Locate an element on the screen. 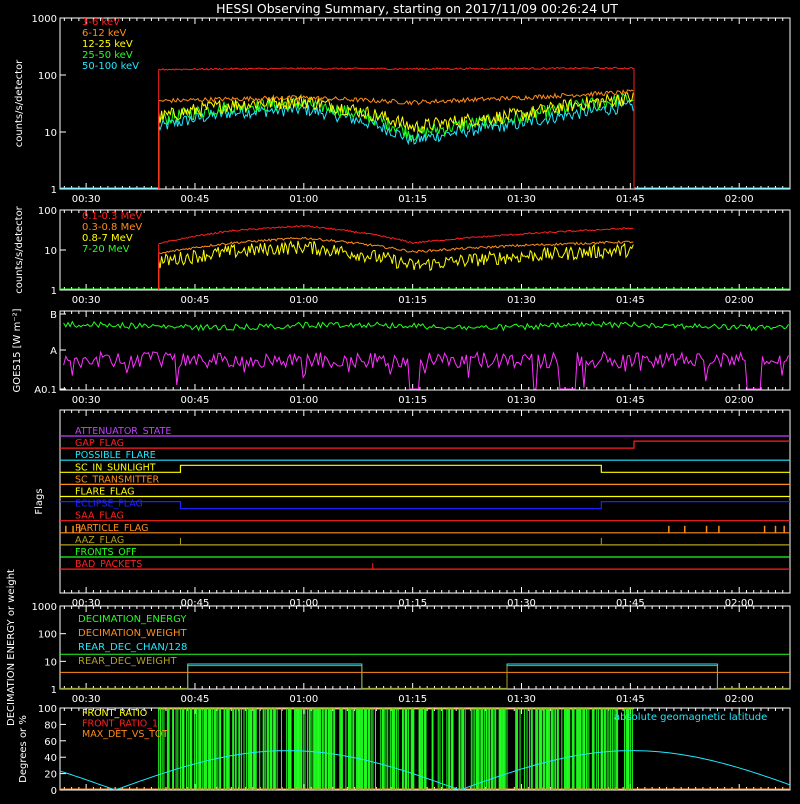 The height and width of the screenshot is (804, 800). y-axis-label: GOES15 [W m⁻²] is located at coordinates (17, 350).